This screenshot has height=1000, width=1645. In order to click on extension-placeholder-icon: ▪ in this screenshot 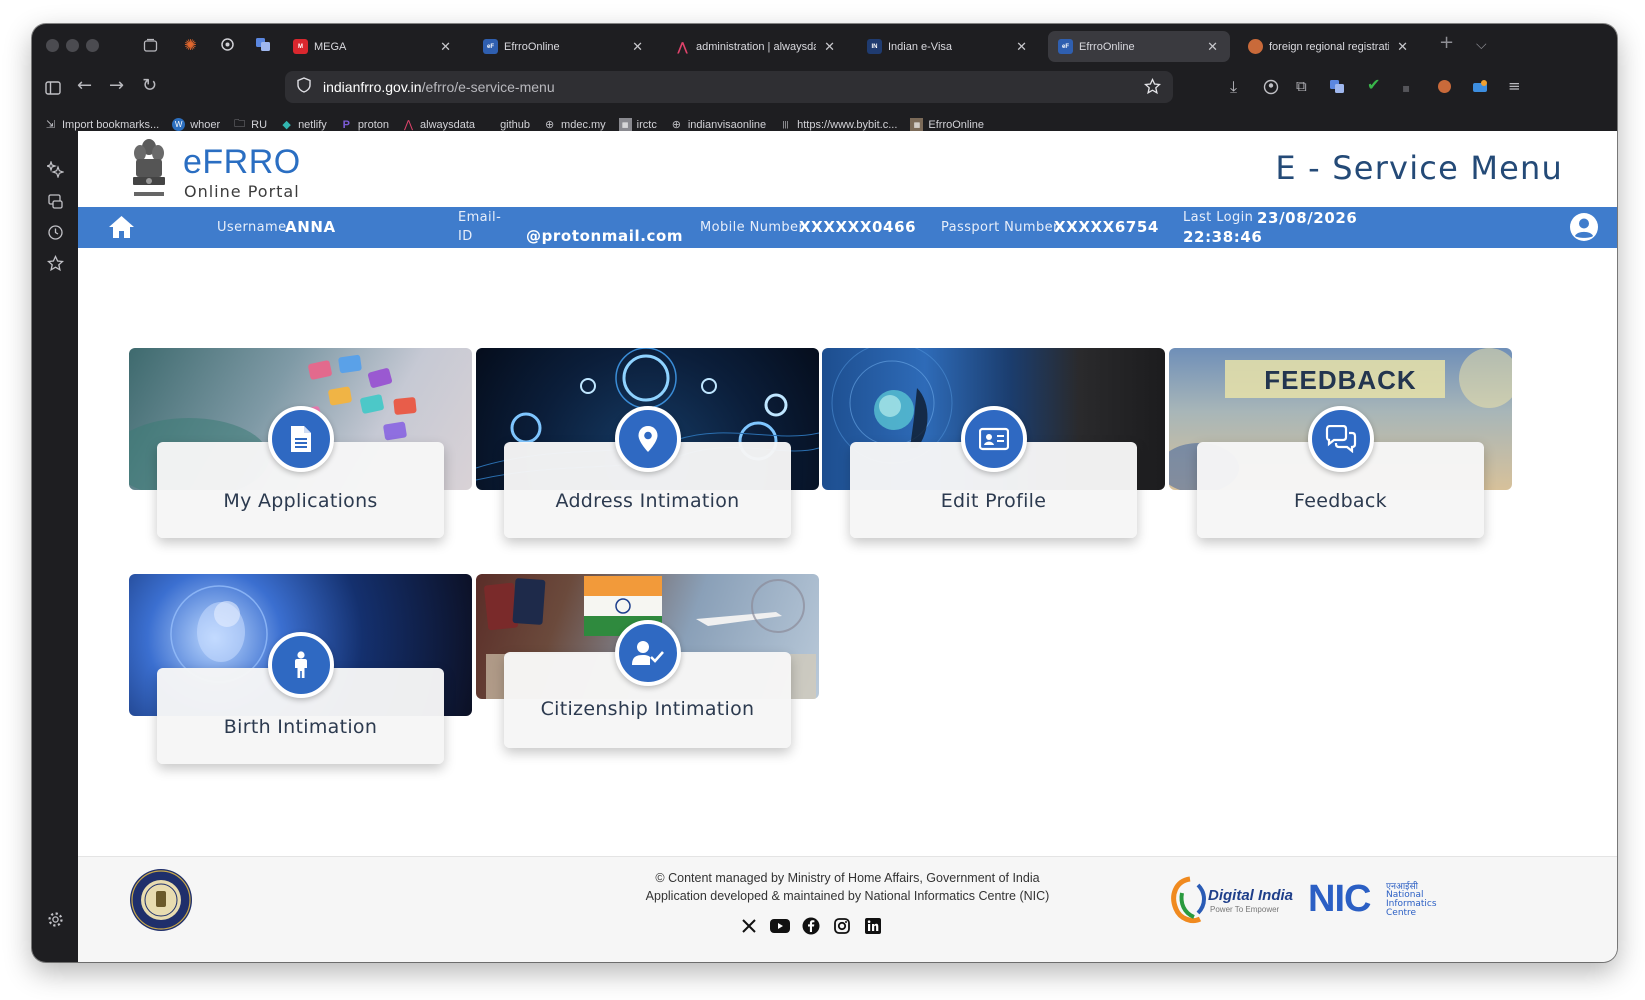, I will do `click(1406, 88)`.